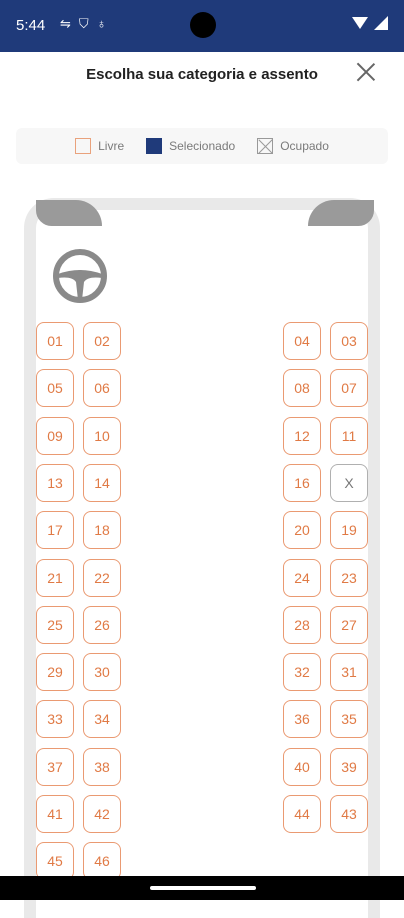 The image size is (404, 918). I want to click on seat-31: 31, so click(349, 672).